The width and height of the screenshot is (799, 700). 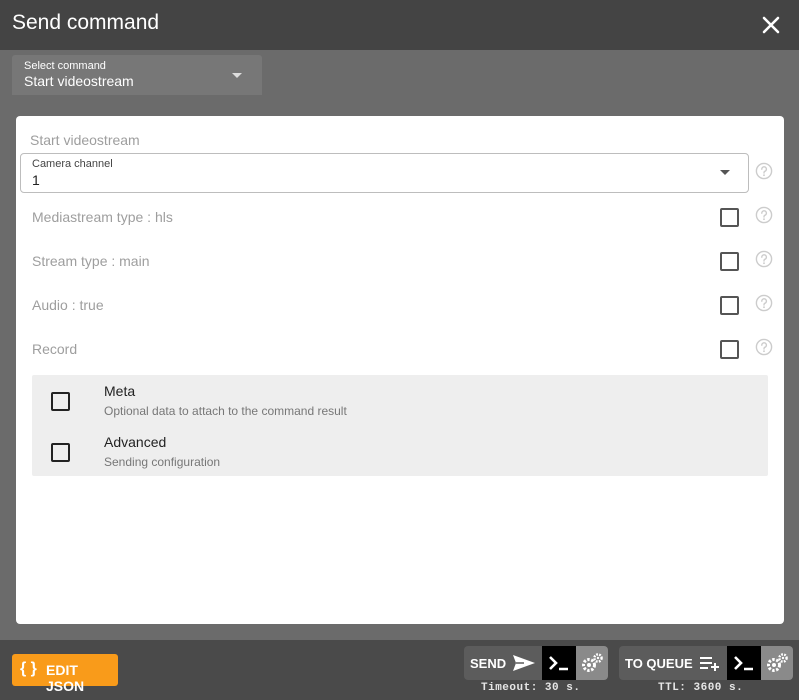 What do you see at coordinates (102, 217) in the screenshot?
I see `mediastream-type-label: Mediastream type : hls` at bounding box center [102, 217].